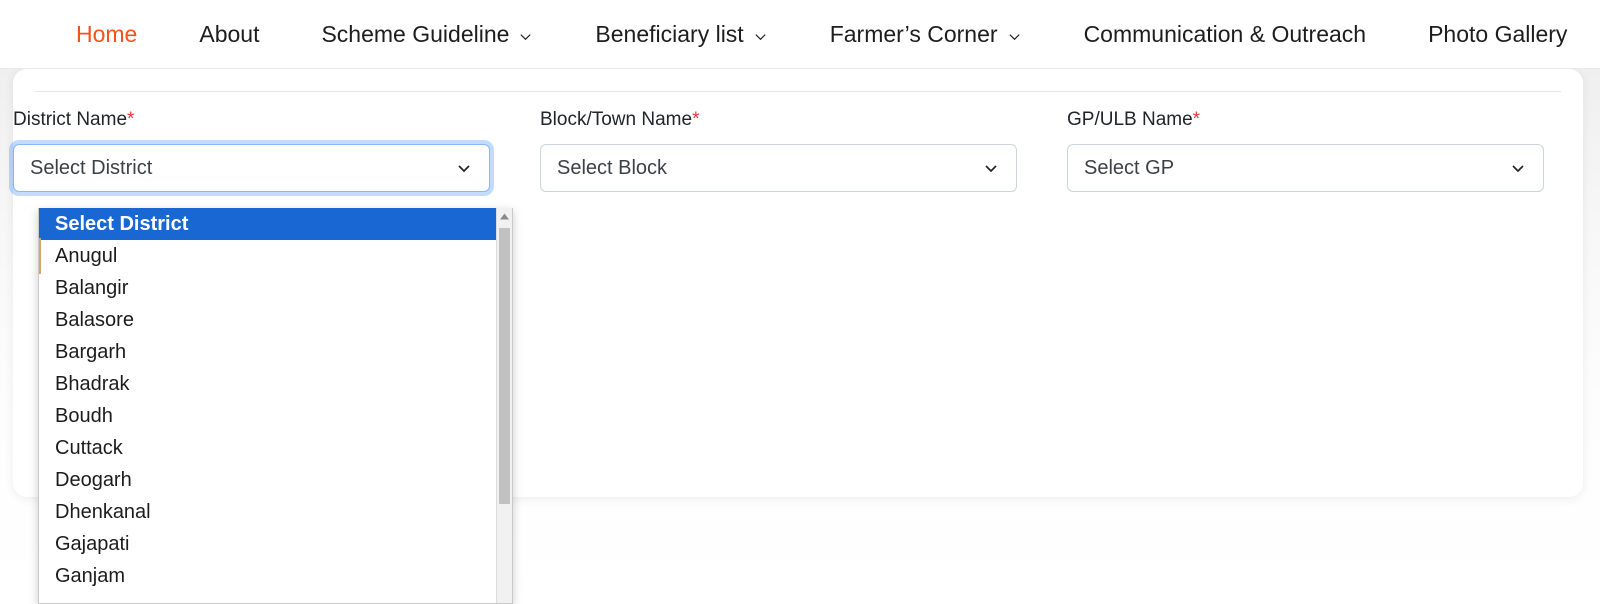 This screenshot has width=1600, height=604. I want to click on nav-item-beneficiary-list: Beneficiary list, so click(681, 33).